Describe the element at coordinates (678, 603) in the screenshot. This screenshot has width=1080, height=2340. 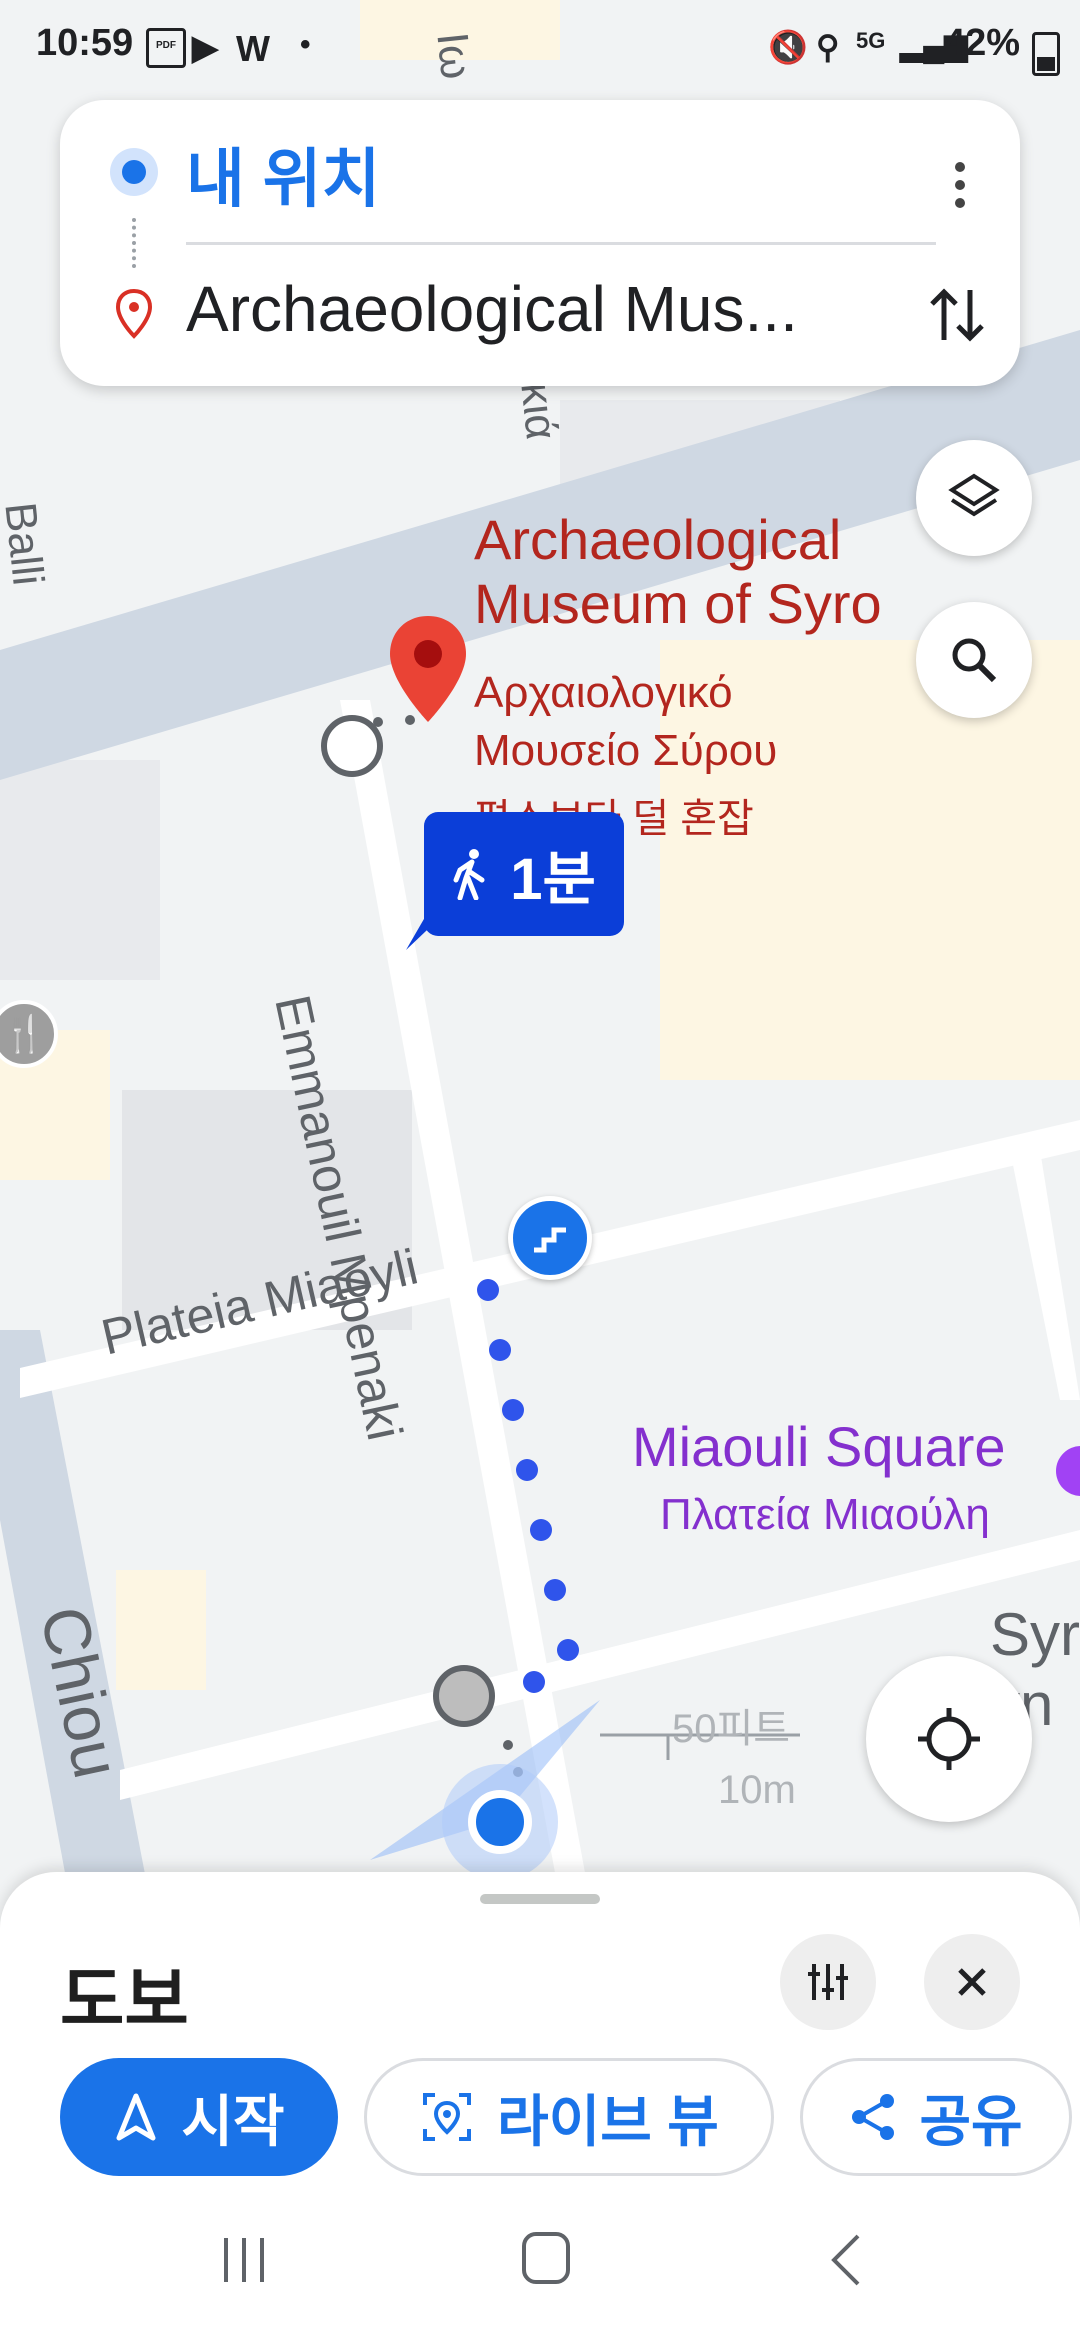
I see `poi-name-en-line2: Museum of Syro` at that location.